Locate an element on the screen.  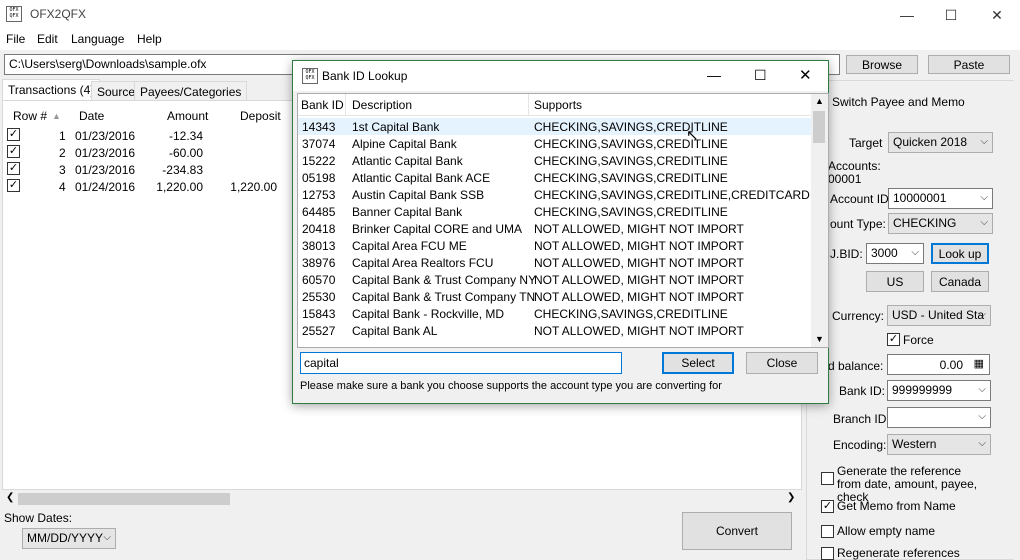
col-row-num: Row # is located at coordinates (30, 116).